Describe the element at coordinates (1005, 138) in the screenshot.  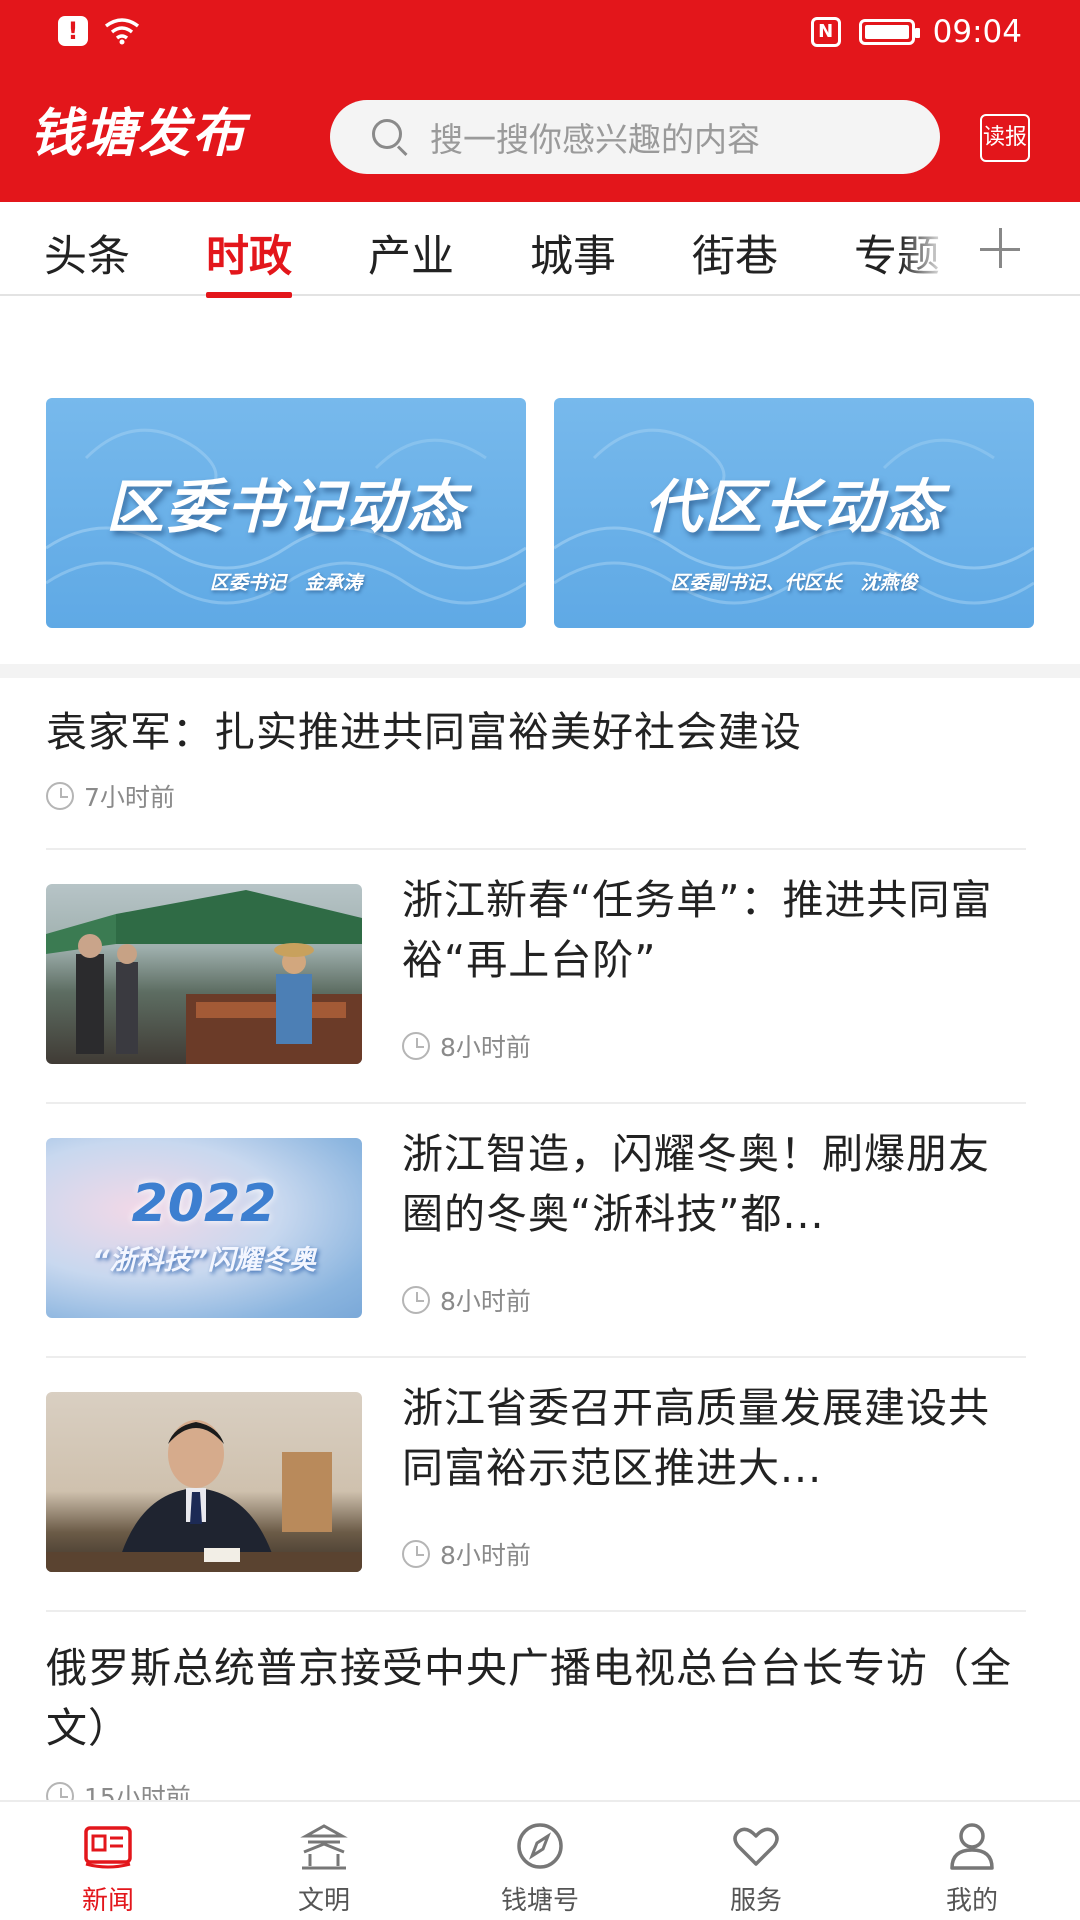
I see `read-paper-button: 读报` at that location.